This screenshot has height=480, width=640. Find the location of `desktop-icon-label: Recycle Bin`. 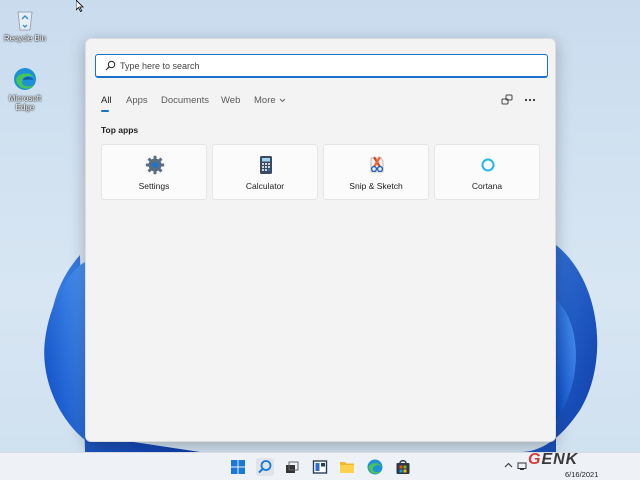

desktop-icon-label: Recycle Bin is located at coordinates (25, 38).